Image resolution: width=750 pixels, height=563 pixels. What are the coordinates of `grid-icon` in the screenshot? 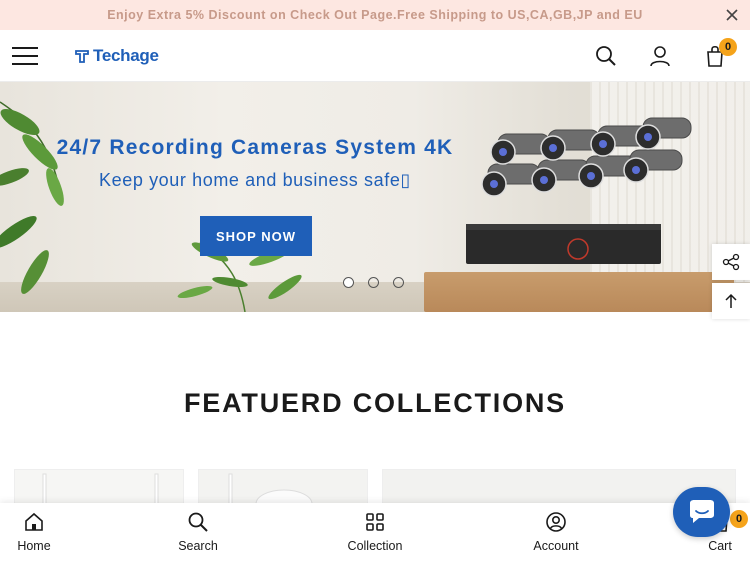 It's located at (375, 522).